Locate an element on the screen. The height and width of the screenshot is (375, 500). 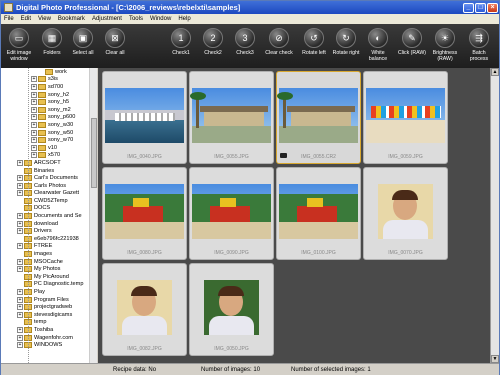
menu-help: Help is located at coordinates (184, 19).